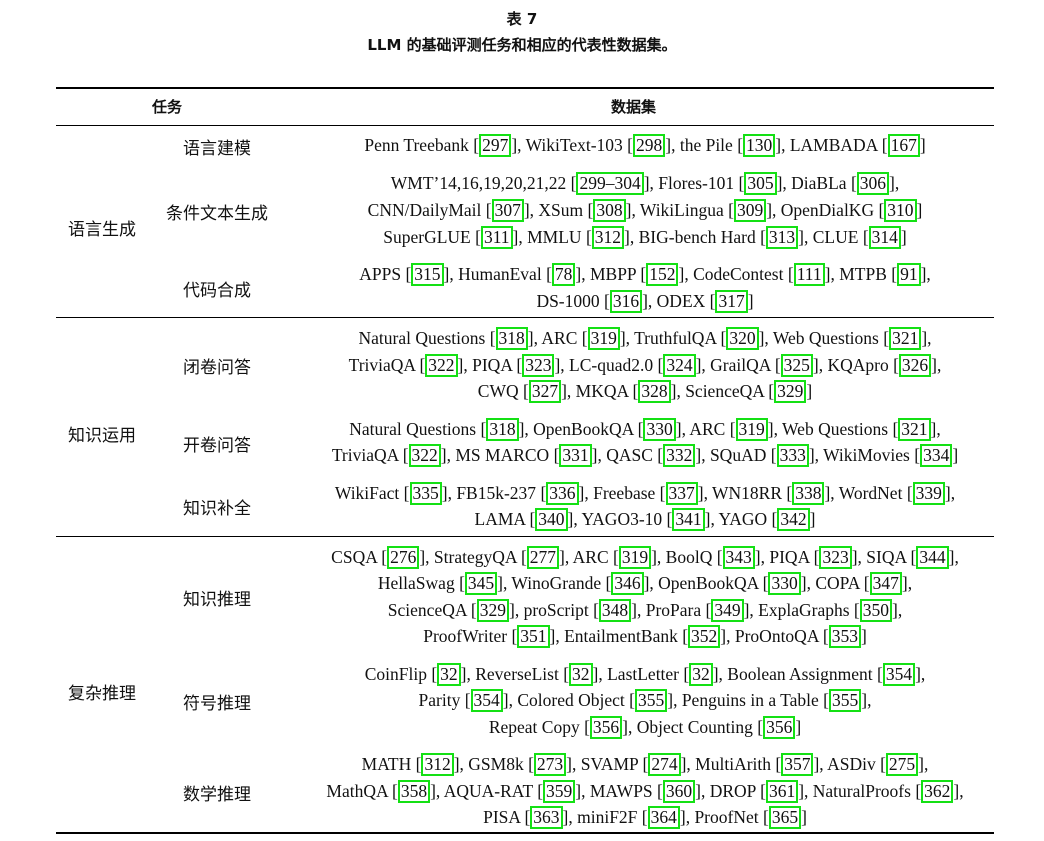 The image size is (1044, 841). I want to click on citation-link: 346, so click(627, 583).